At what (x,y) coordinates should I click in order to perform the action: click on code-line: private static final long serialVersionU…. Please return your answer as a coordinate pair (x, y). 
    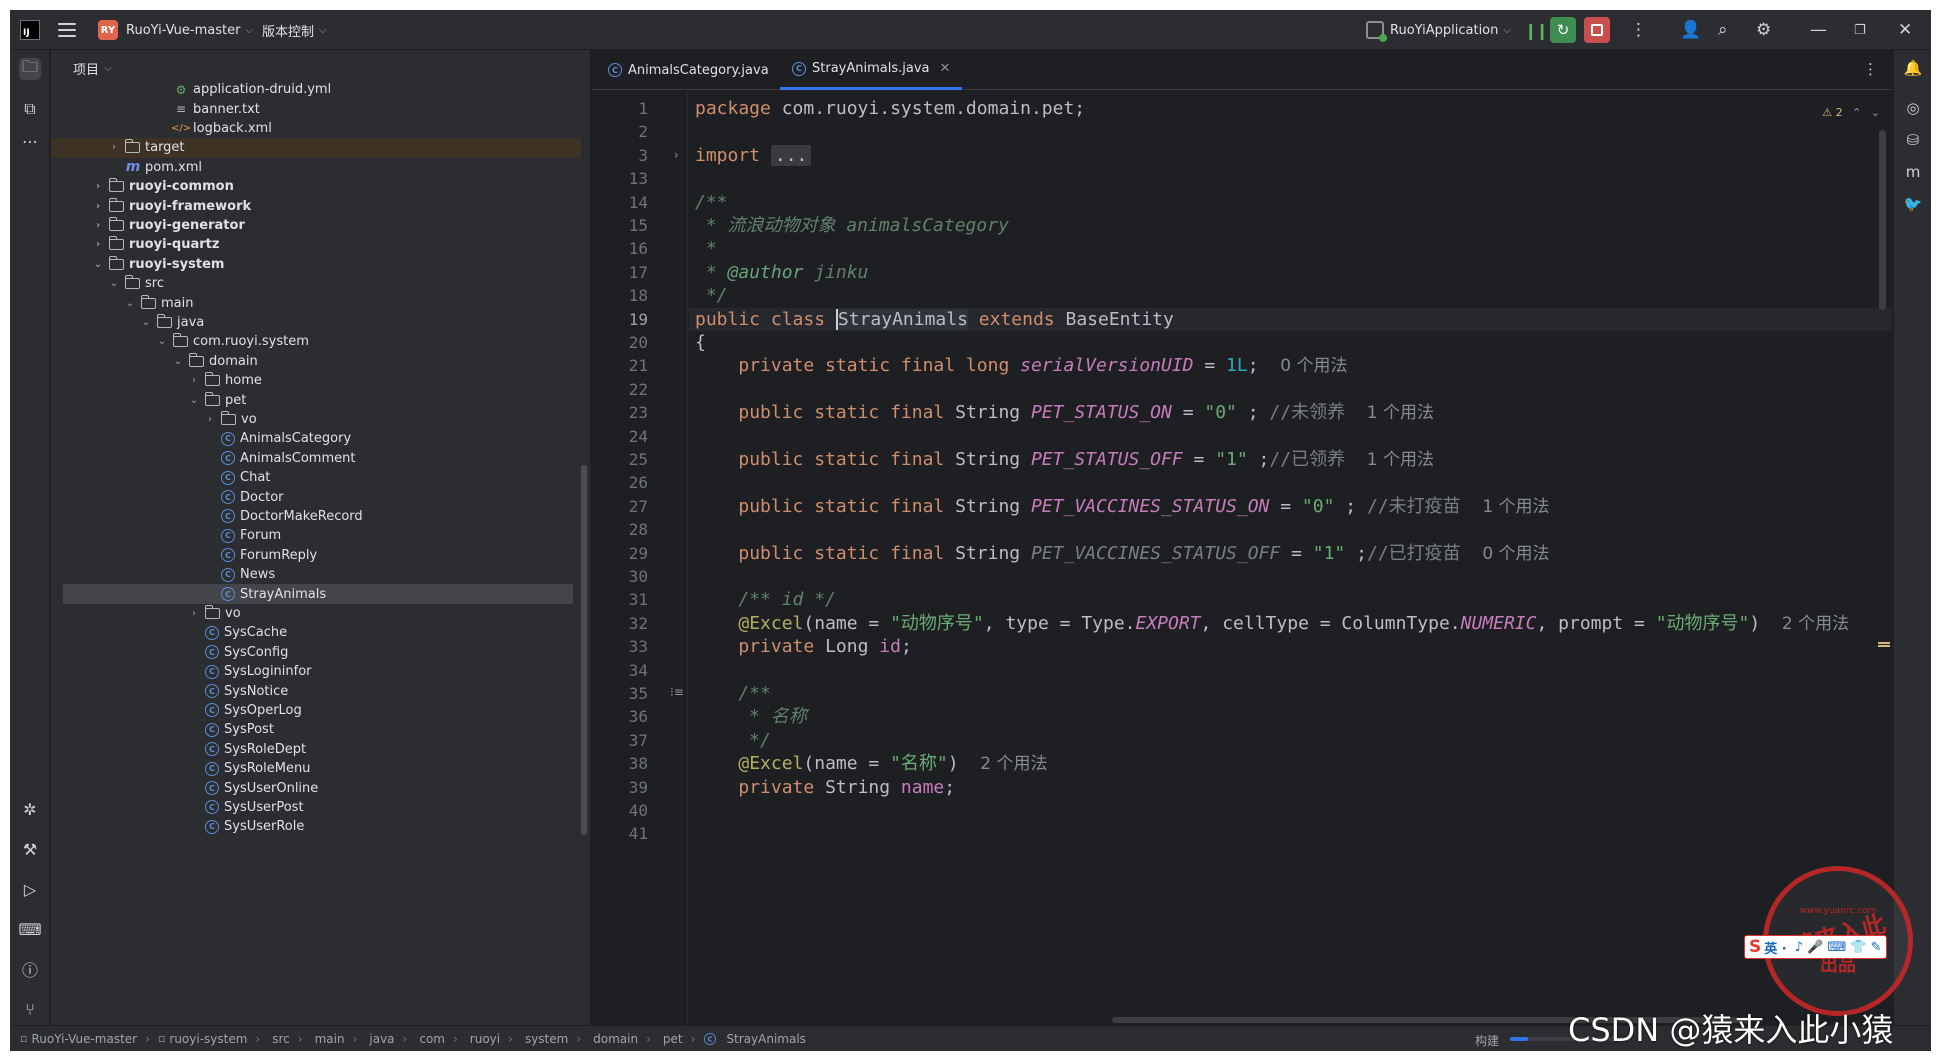
    Looking at the image, I should click on (1290, 365).